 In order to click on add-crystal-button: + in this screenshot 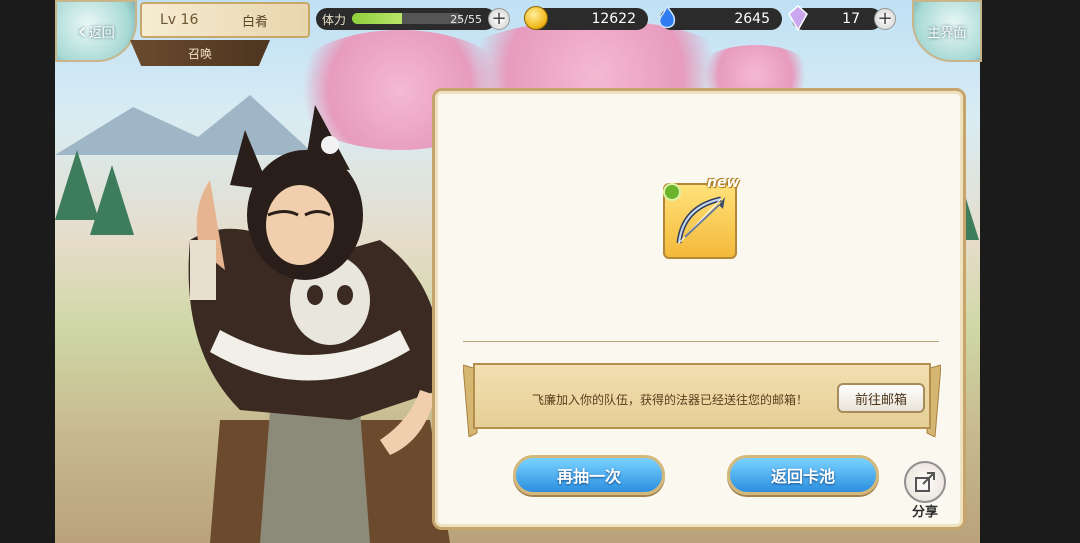, I will do `click(885, 19)`.